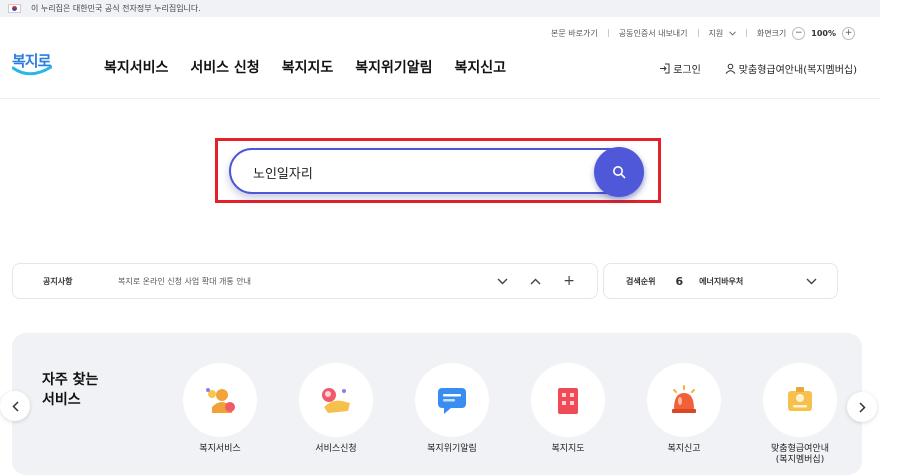 The height and width of the screenshot is (475, 897). I want to click on membership-link: 맞춤형급여안내(복지멤버십), so click(791, 68).